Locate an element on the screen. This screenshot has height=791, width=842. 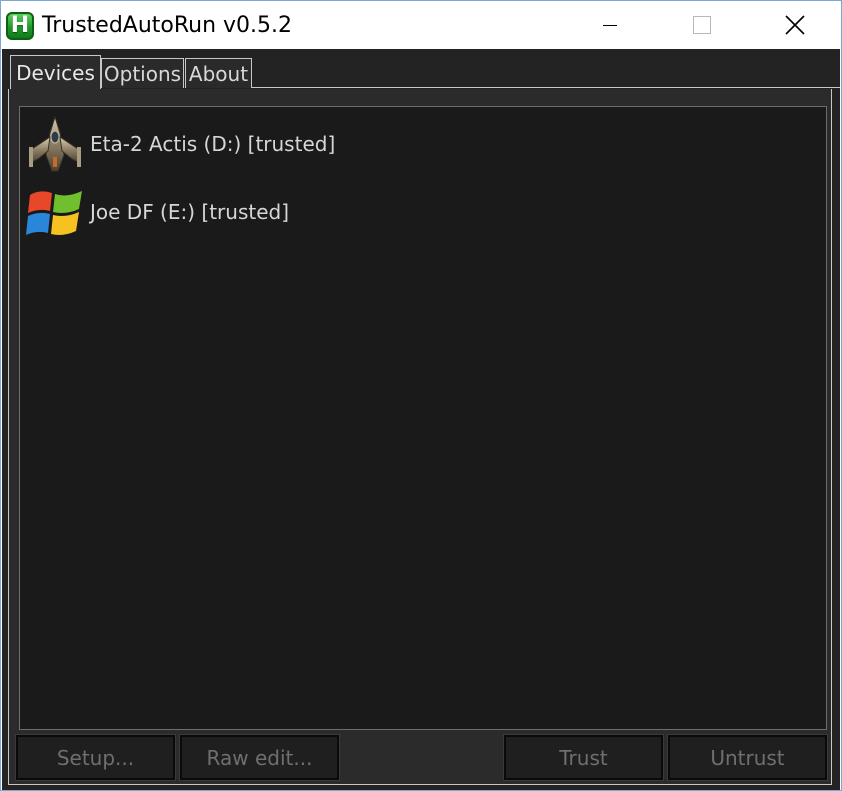
device-label: Joe DF (E:) [trusted] is located at coordinates (190, 212).